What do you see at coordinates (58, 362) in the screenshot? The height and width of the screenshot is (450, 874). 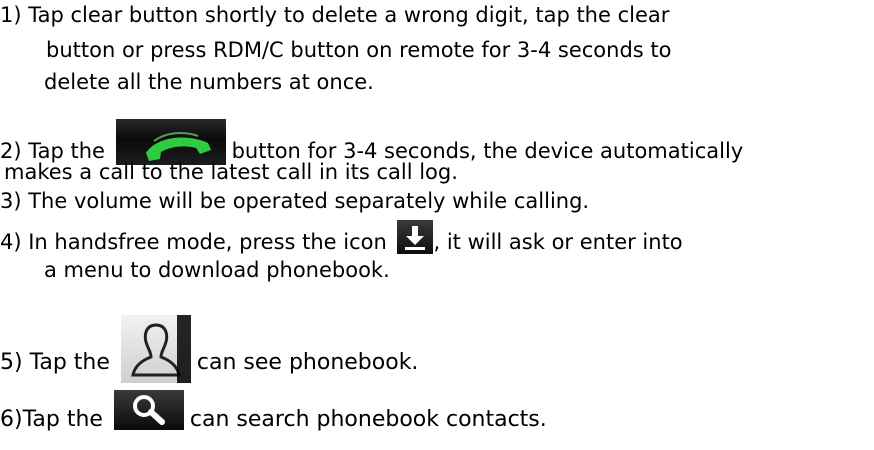 I see `item-5-text-before: 5) Tap the` at bounding box center [58, 362].